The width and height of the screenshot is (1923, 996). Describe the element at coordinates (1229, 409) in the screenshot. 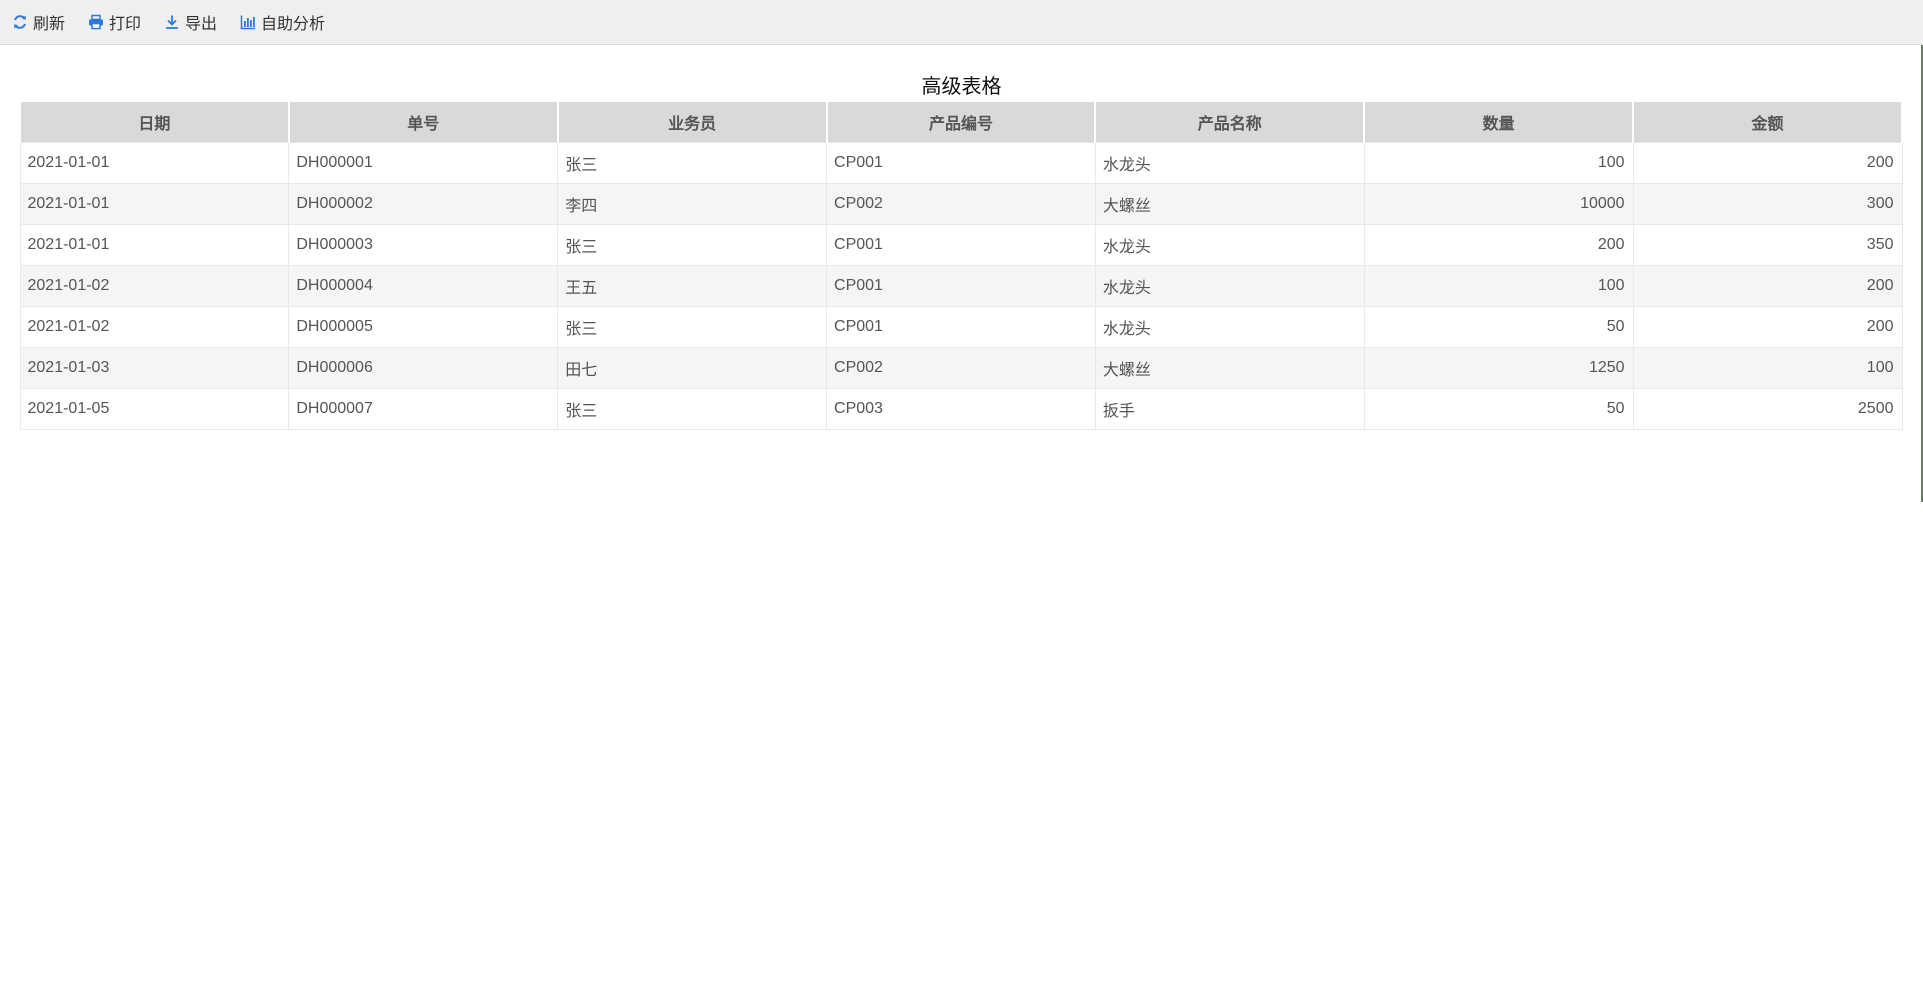

I see `cell-product-name: 扳手` at that location.